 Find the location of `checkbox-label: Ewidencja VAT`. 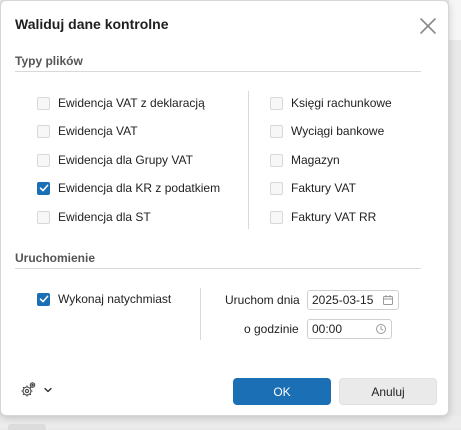

checkbox-label: Ewidencja VAT is located at coordinates (98, 131).